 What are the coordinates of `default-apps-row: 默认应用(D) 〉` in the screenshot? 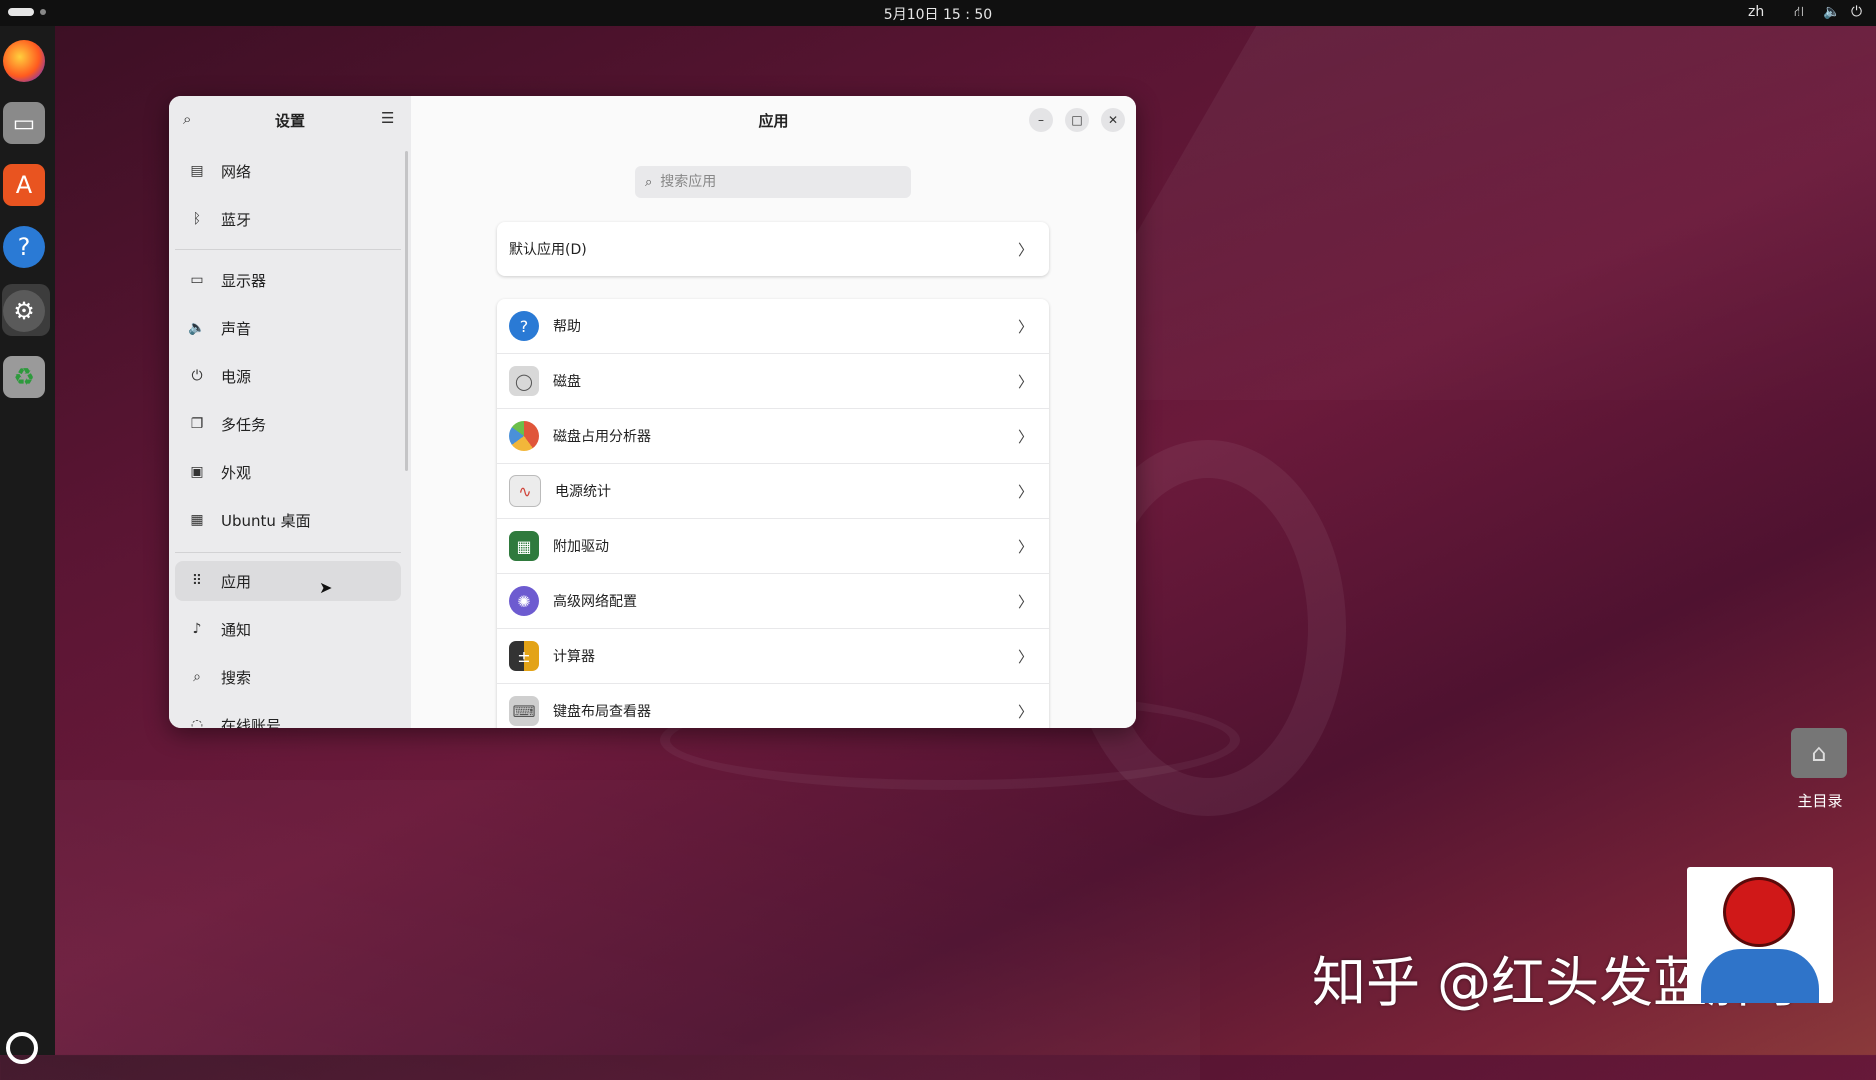 It's located at (773, 249).